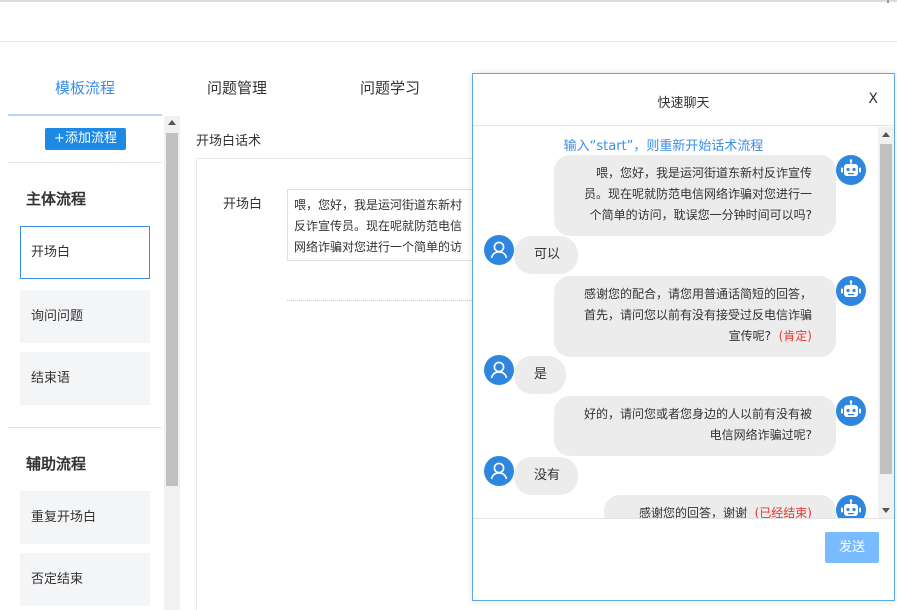 This screenshot has width=897, height=610. Describe the element at coordinates (85, 579) in the screenshot. I see `sidebar-item-negative-end: 否定结束` at that location.